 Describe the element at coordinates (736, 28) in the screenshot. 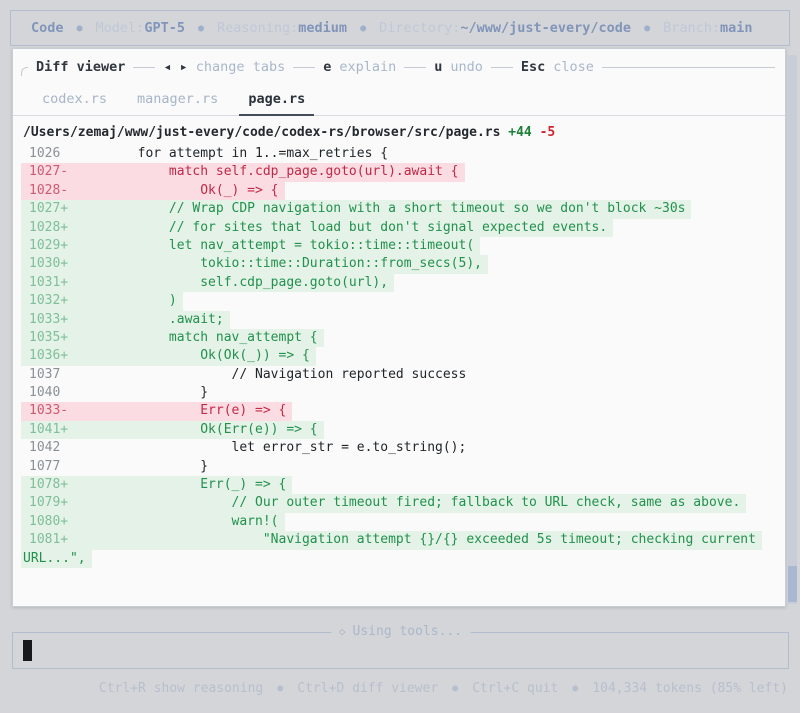

I see `header-item-value: main` at that location.